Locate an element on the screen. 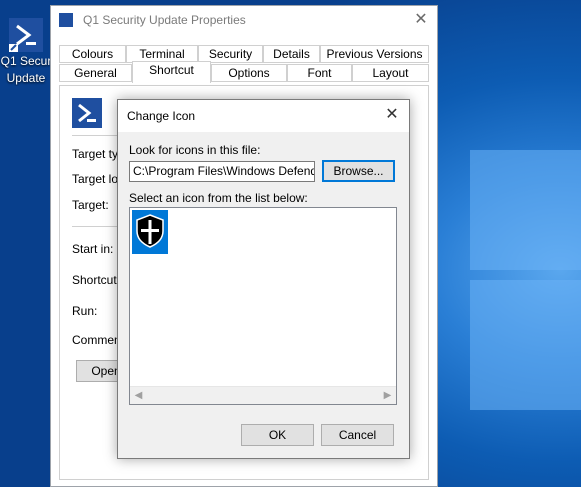  scroll-right-icon: ▶ is located at coordinates (387, 395).